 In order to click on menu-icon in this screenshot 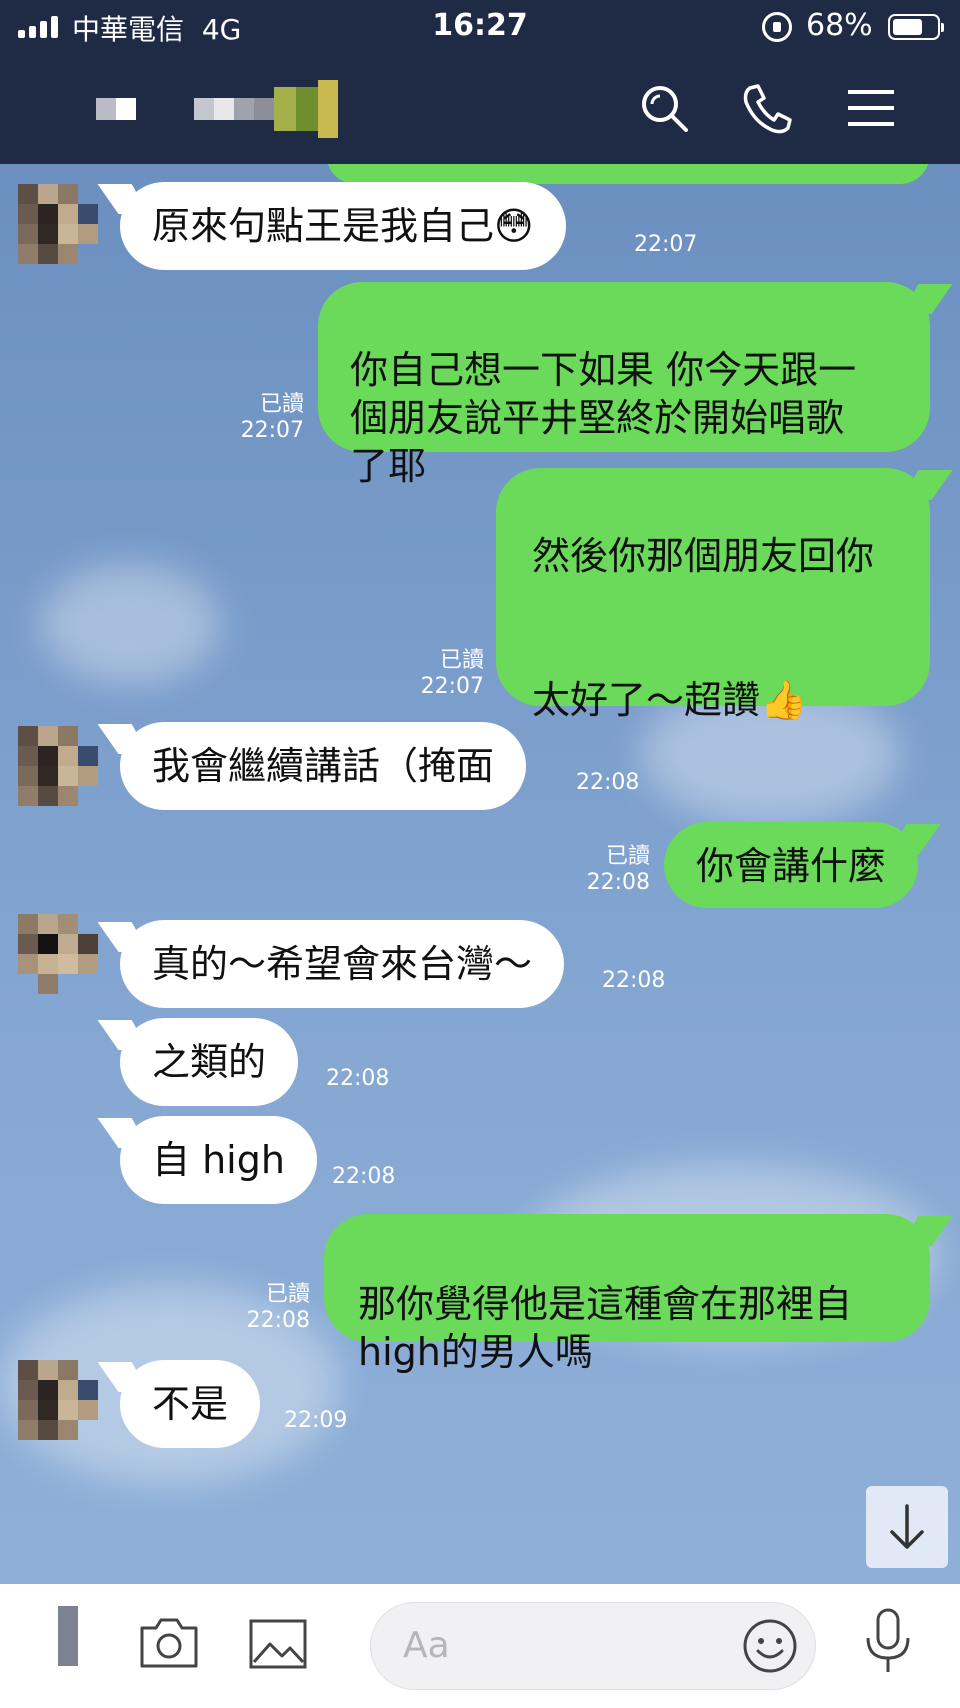, I will do `click(871, 108)`.